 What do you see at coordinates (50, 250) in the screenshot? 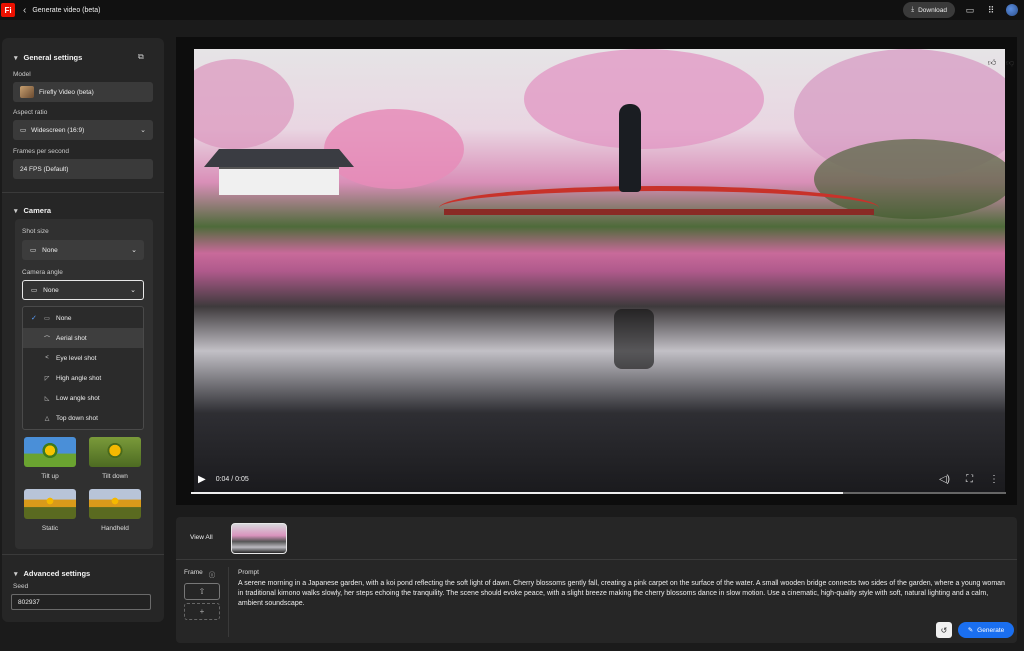
I see `shot-size-value: None` at bounding box center [50, 250].